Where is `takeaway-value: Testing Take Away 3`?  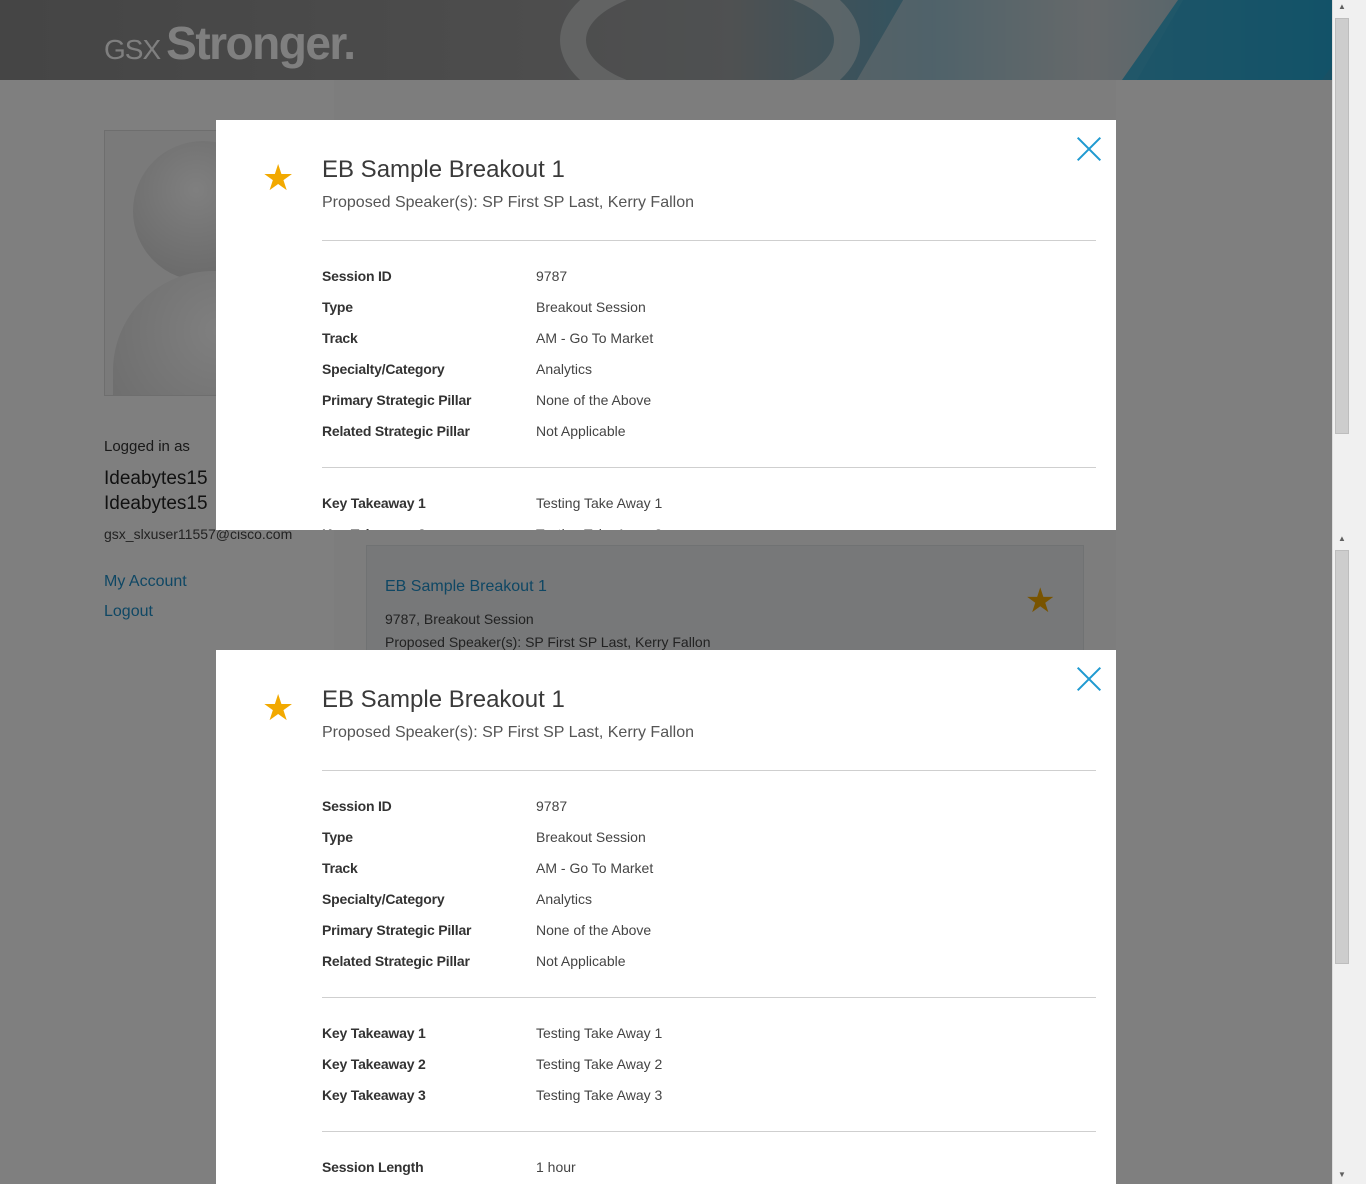 takeaway-value: Testing Take Away 3 is located at coordinates (599, 1095).